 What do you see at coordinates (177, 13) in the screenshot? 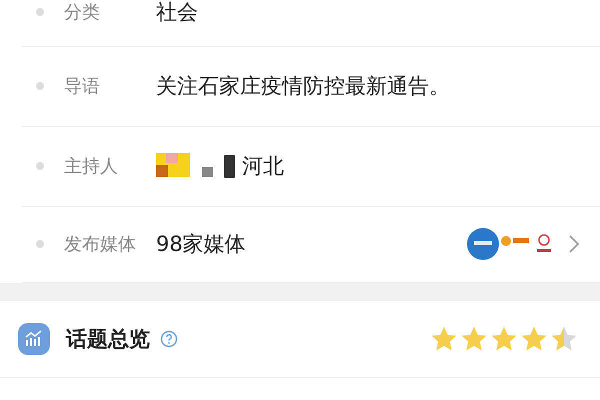
I see `field-value: 社会` at bounding box center [177, 13].